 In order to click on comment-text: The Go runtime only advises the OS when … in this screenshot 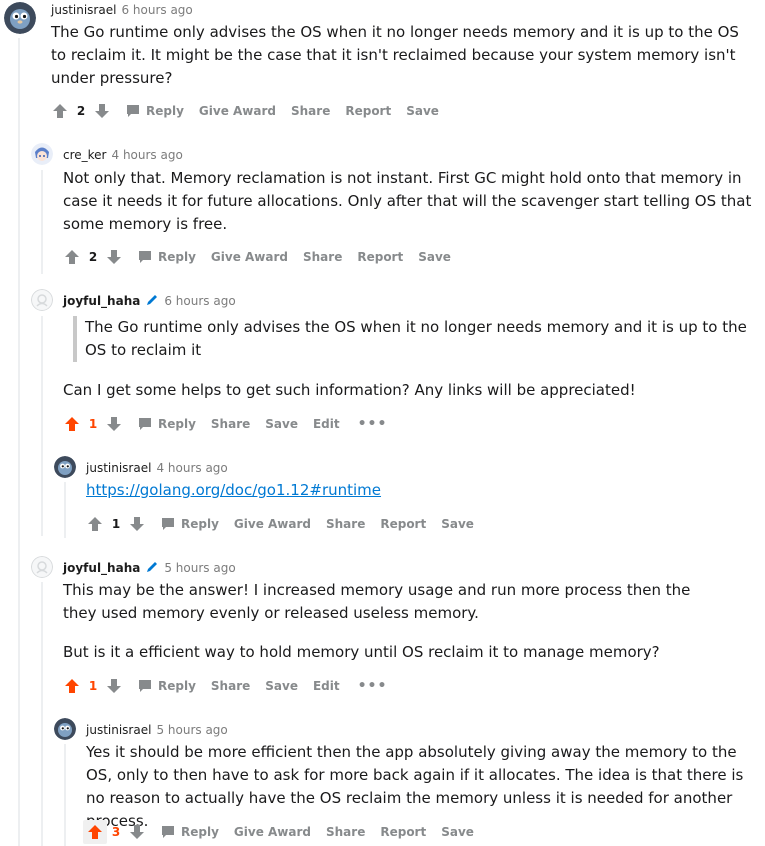, I will do `click(395, 55)`.